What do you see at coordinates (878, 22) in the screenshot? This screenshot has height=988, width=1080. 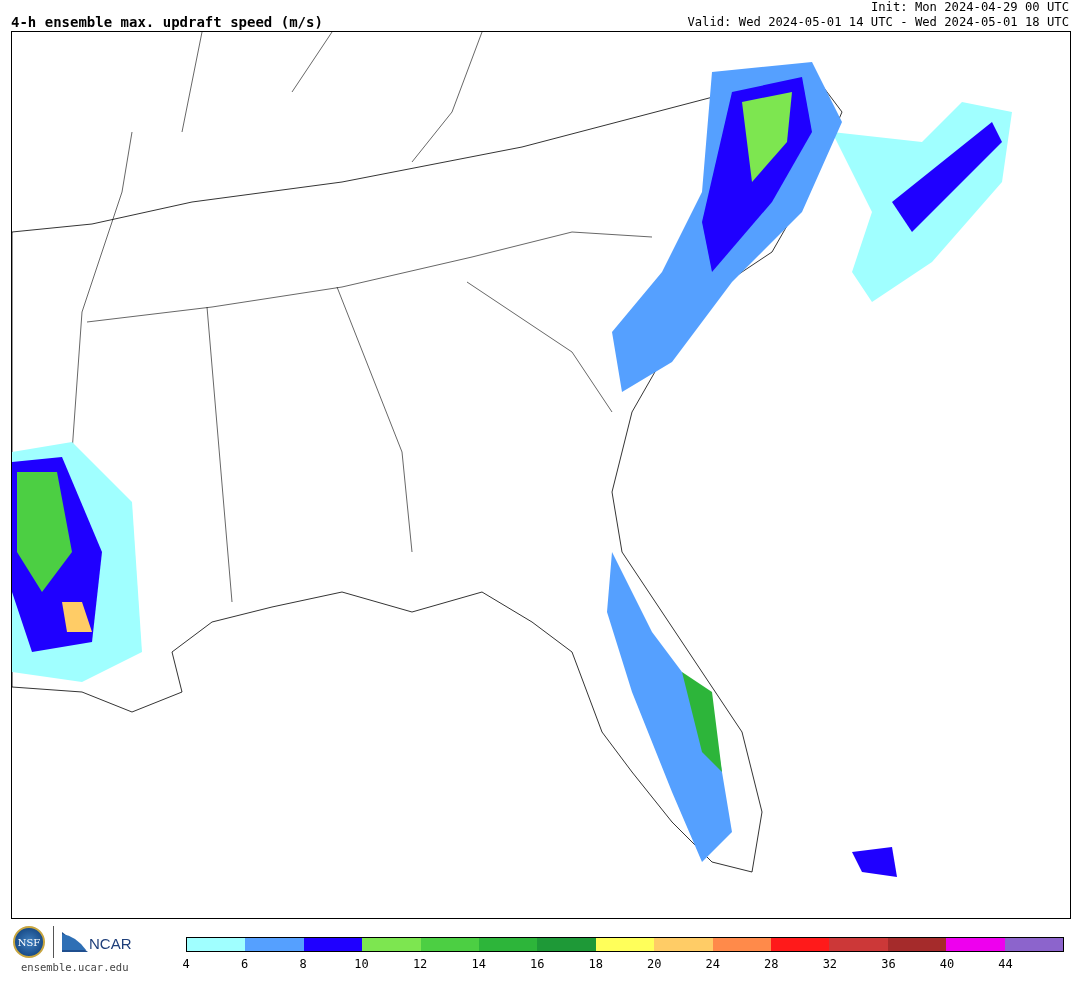 I see `valid-time: Valid: Wed 2024-05-01 14 UTC - Wed 2024-05-01 18 UTC` at bounding box center [878, 22].